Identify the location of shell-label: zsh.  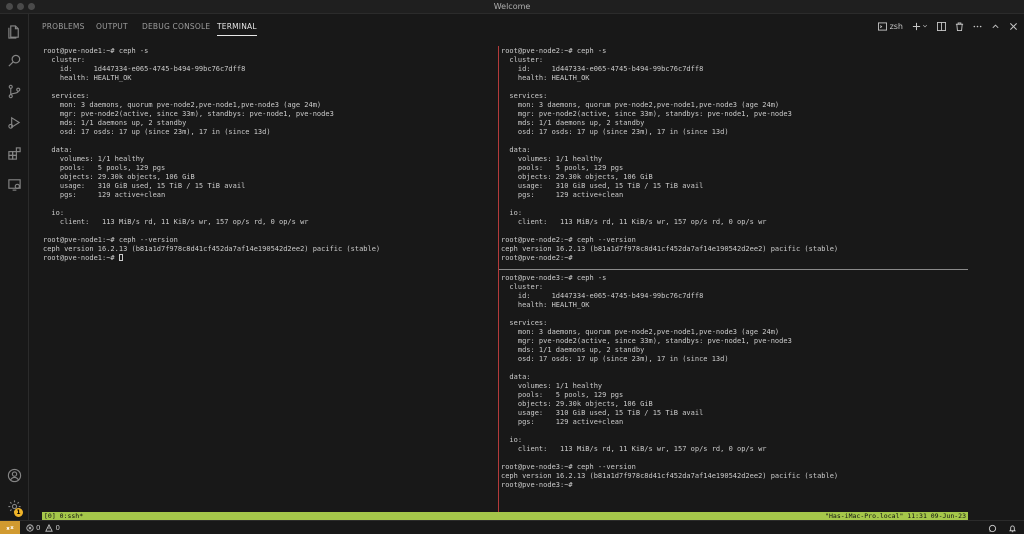
(896, 26).